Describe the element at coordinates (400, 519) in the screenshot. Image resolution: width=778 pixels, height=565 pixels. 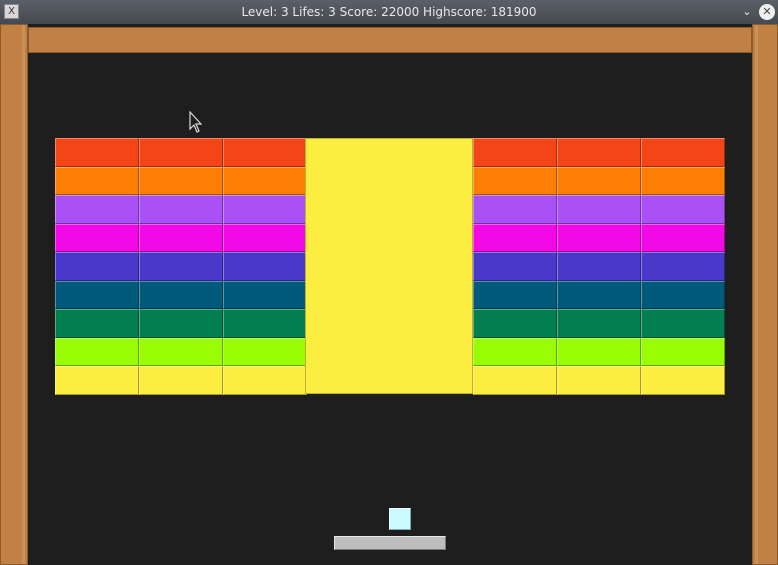
I see `ball` at that location.